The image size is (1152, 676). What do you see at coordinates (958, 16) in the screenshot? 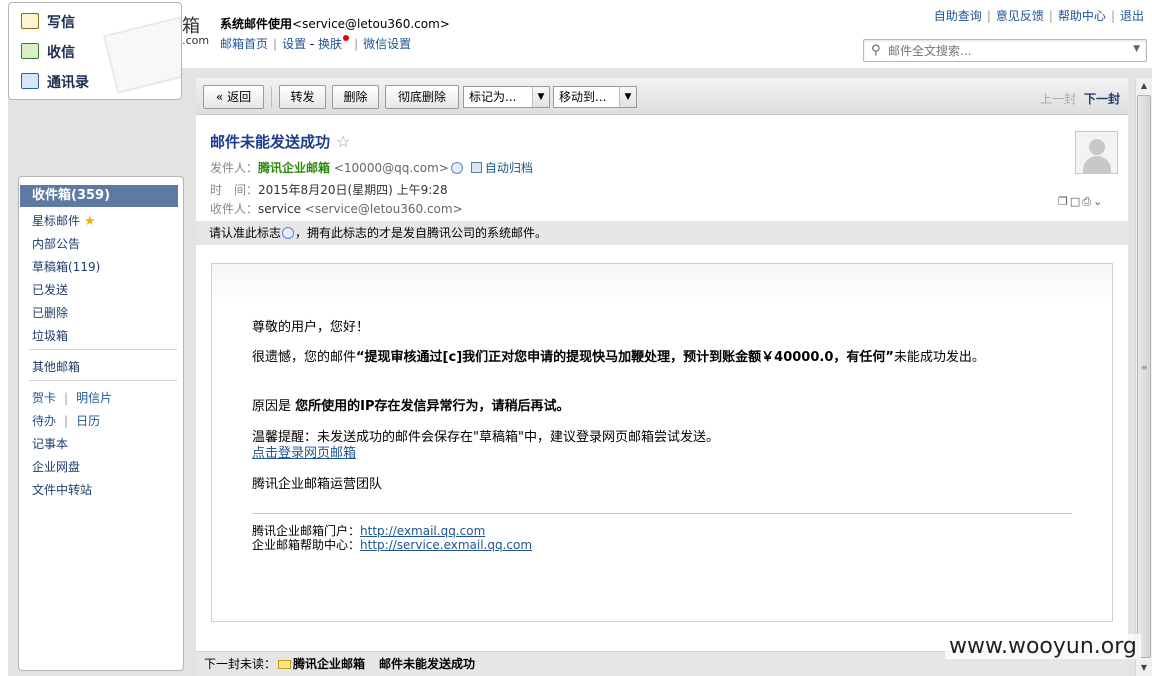
I see `link-self-query: 自助查询` at bounding box center [958, 16].